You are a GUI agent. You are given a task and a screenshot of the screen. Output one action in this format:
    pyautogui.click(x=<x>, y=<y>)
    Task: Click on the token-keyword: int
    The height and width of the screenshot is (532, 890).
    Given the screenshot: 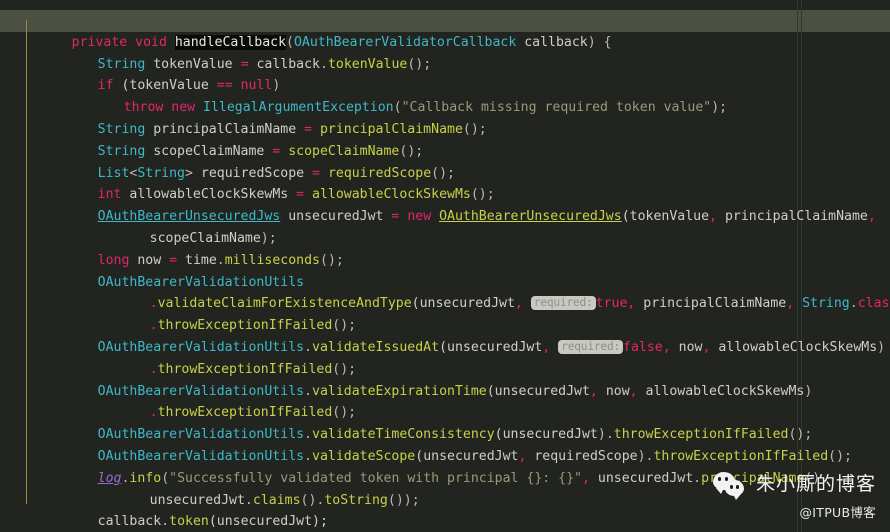 What is the action you would take?
    pyautogui.click(x=109, y=195)
    